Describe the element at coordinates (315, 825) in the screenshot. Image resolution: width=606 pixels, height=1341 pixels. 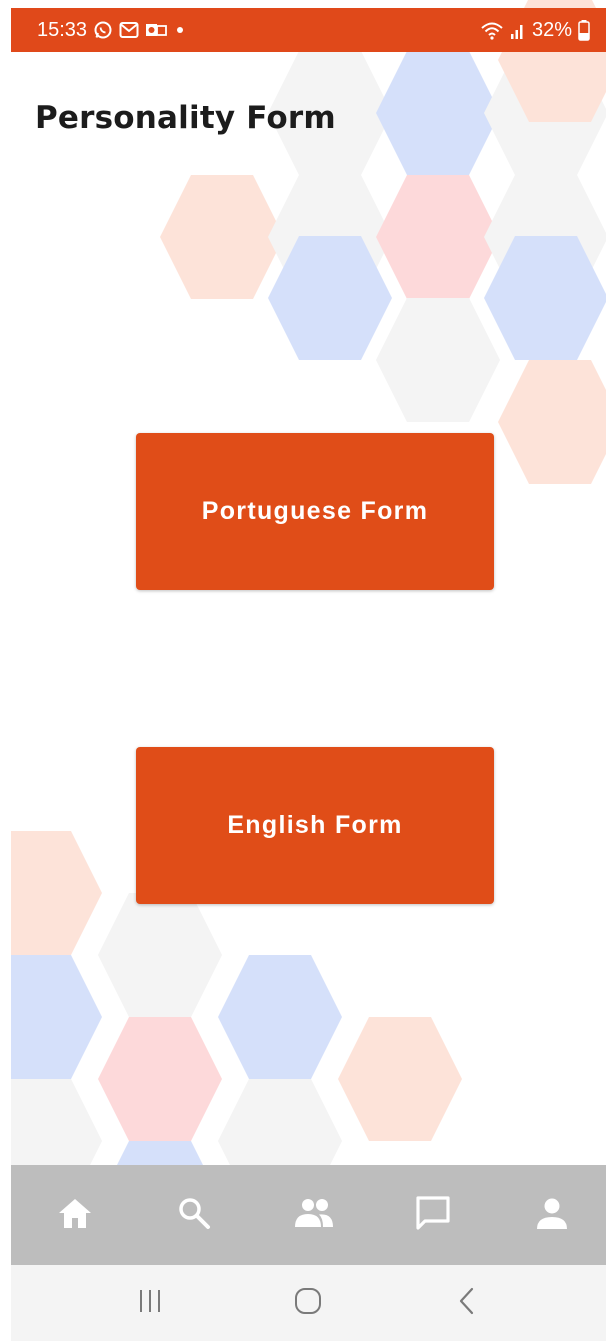
I see `english-form-button: English Form` at that location.